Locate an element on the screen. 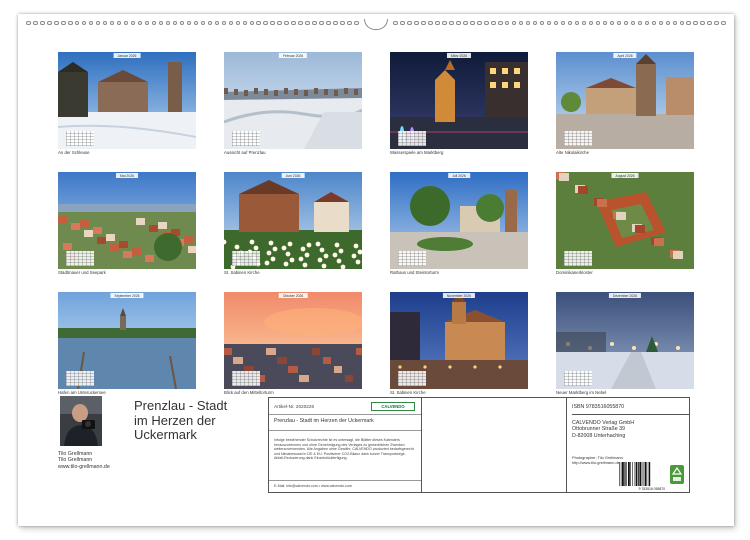  photographer-line: http://www.tilo-grellmann.de is located at coordinates (596, 462).